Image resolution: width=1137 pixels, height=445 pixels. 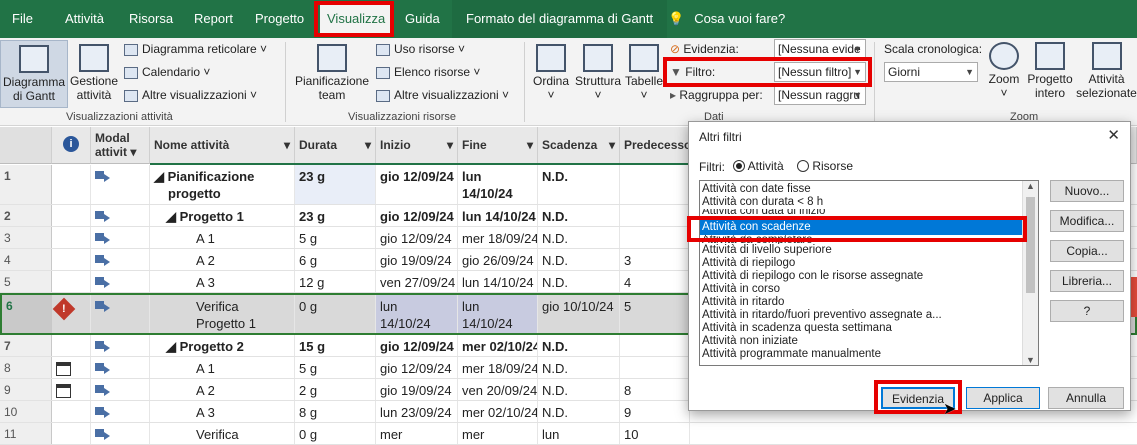 What do you see at coordinates (644, 73) in the screenshot?
I see `tables-button: Tabelle ˅` at bounding box center [644, 73].